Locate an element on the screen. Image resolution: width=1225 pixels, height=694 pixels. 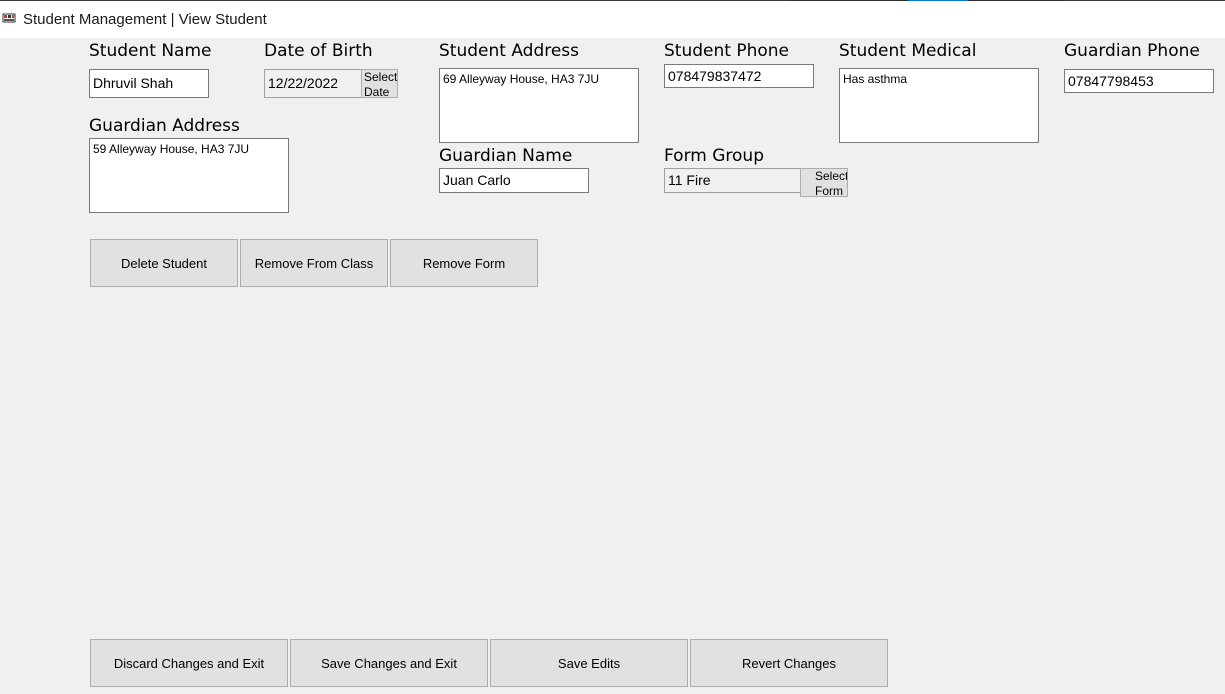
student-name-label: Student Name is located at coordinates (150, 51).